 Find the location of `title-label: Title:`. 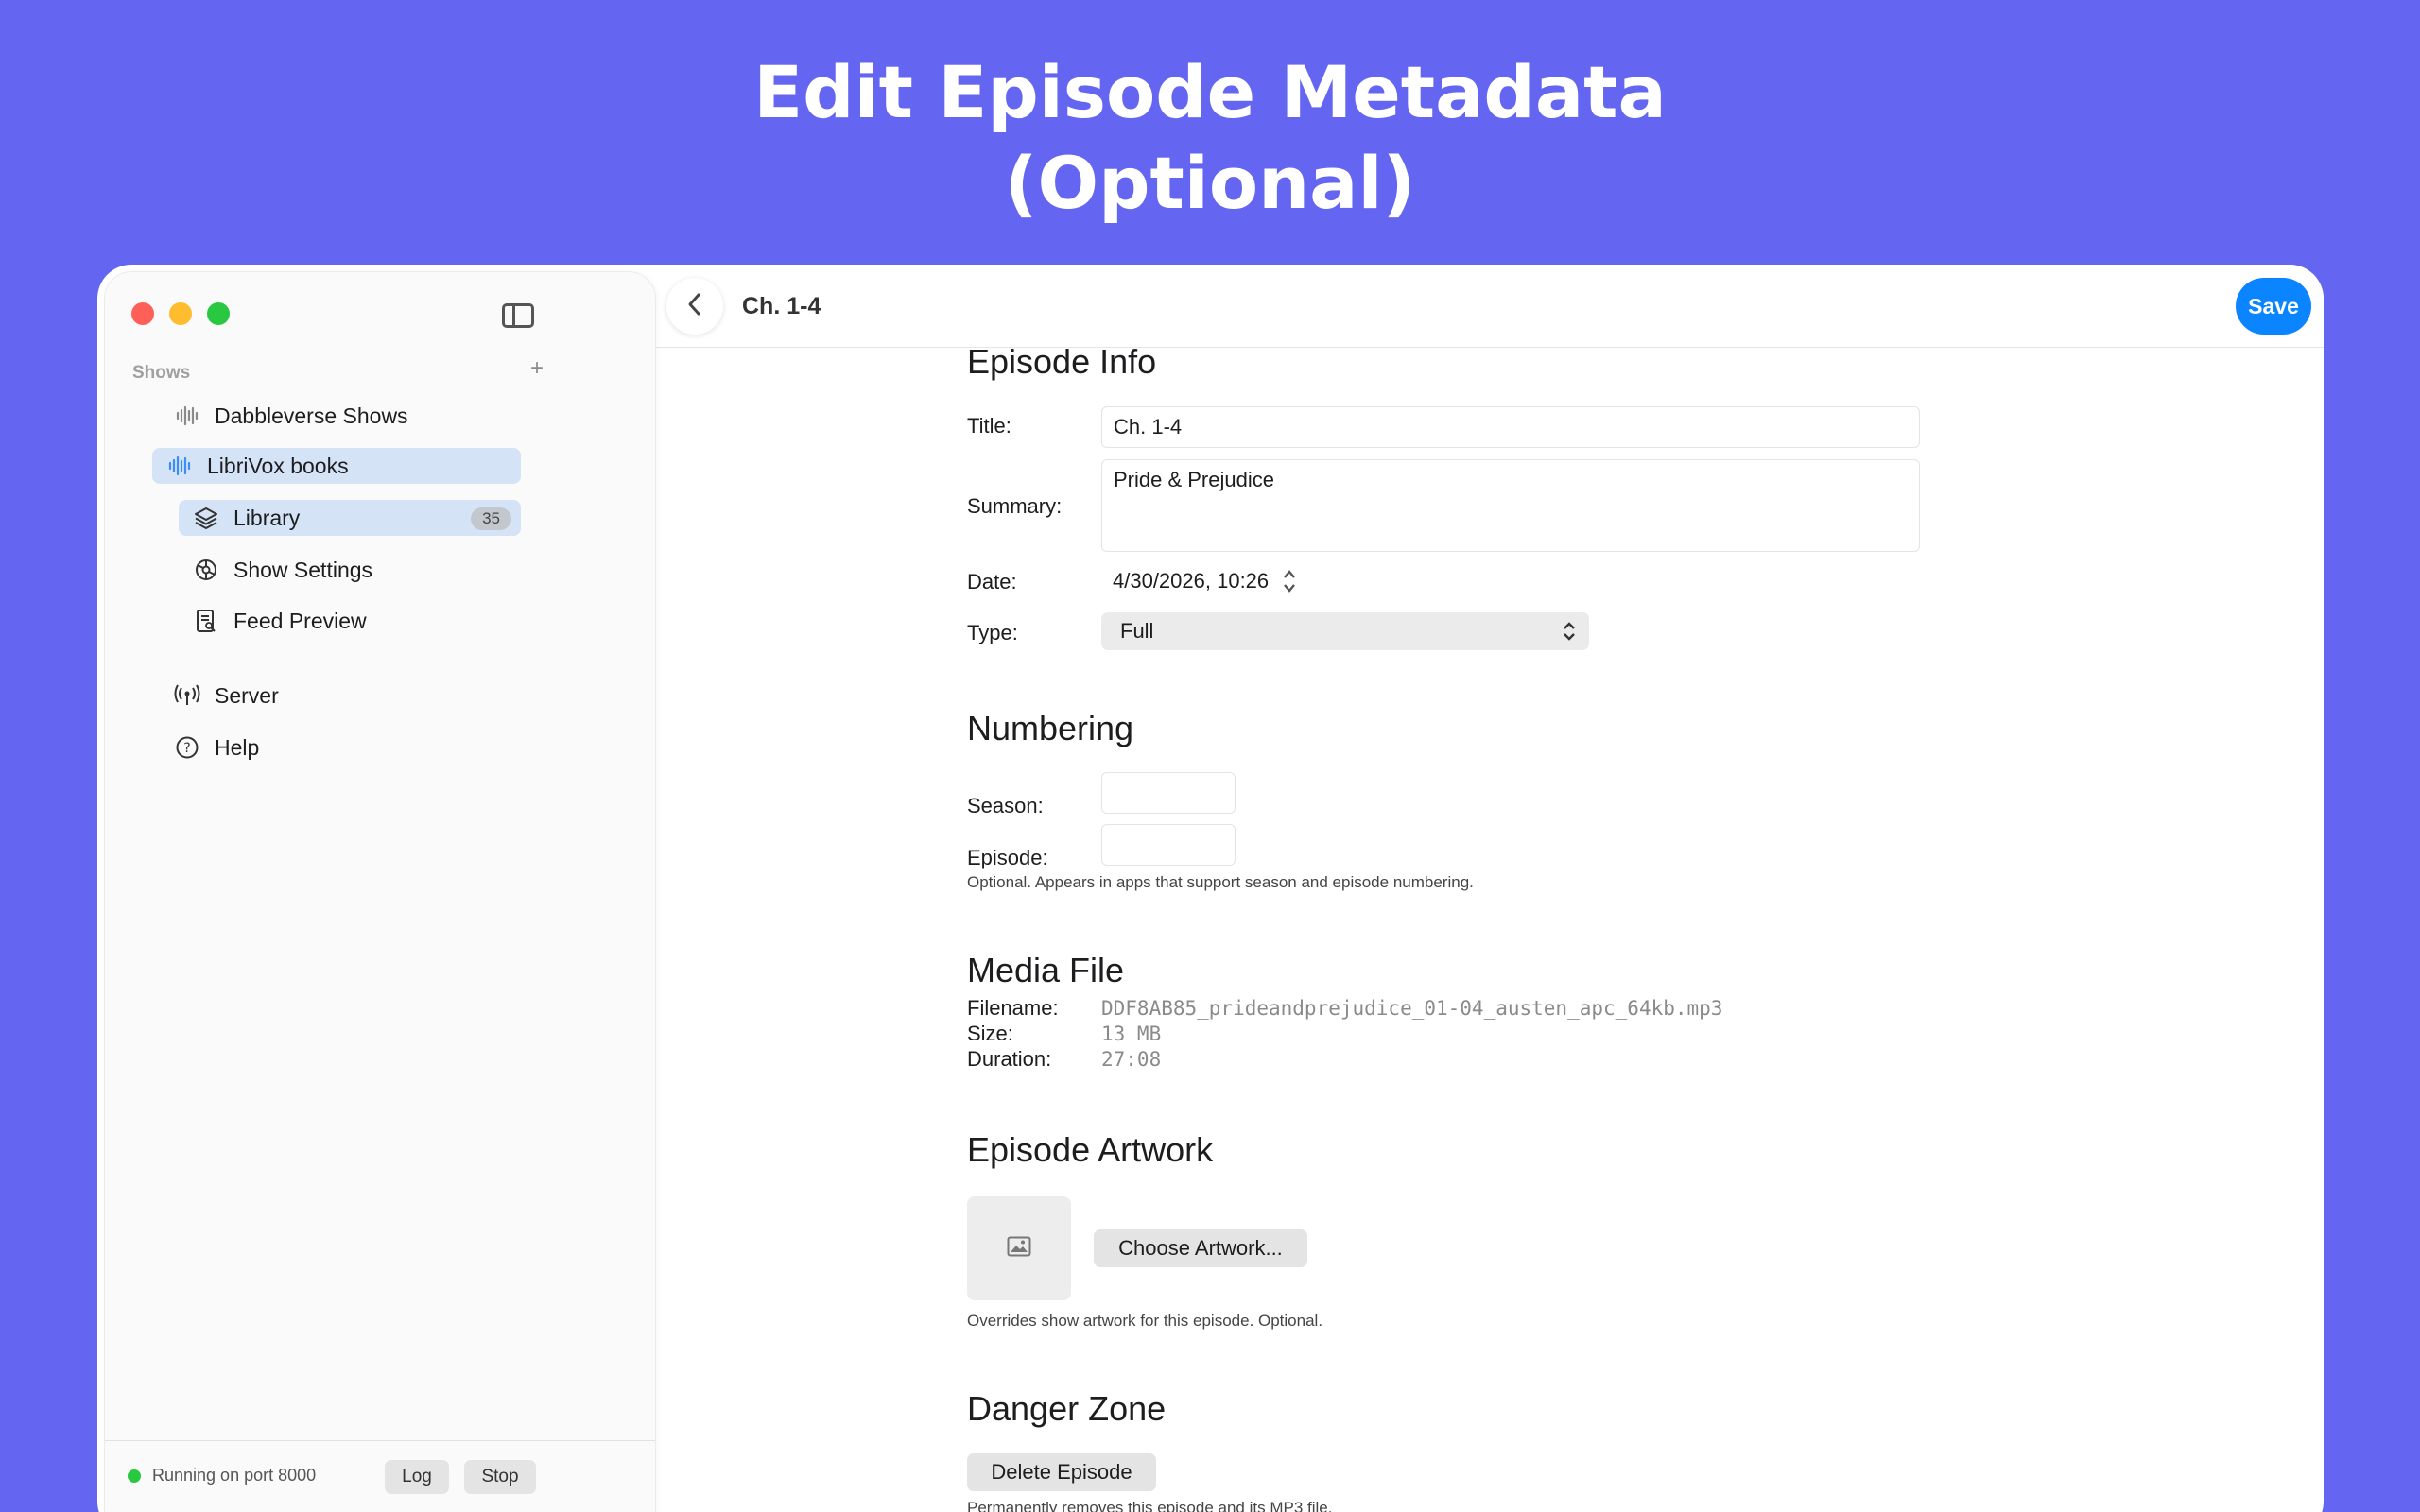

title-label: Title: is located at coordinates (989, 426).